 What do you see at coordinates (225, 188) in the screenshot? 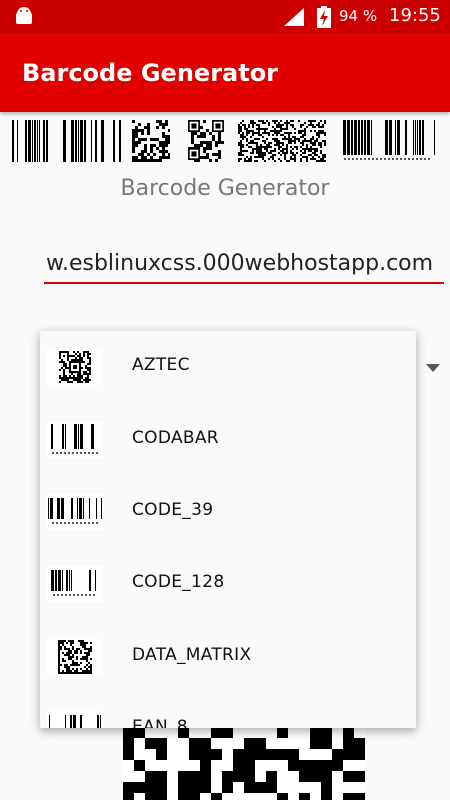
I see `page-subtitle: Barcode Generator` at bounding box center [225, 188].